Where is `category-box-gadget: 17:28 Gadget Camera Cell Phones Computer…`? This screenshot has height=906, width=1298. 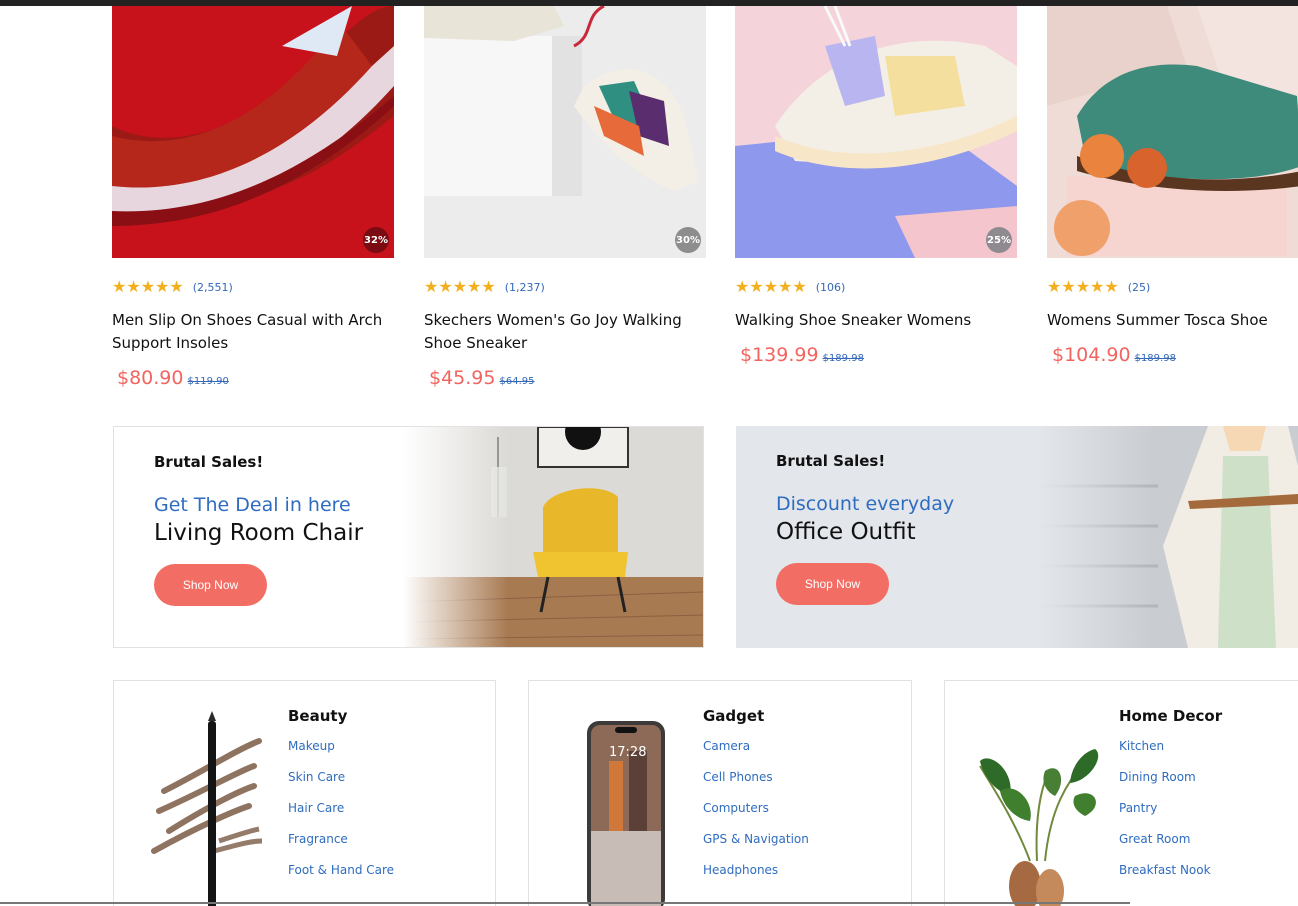
category-box-gadget: 17:28 Gadget Camera Cell Phones Computer… is located at coordinates (720, 793).